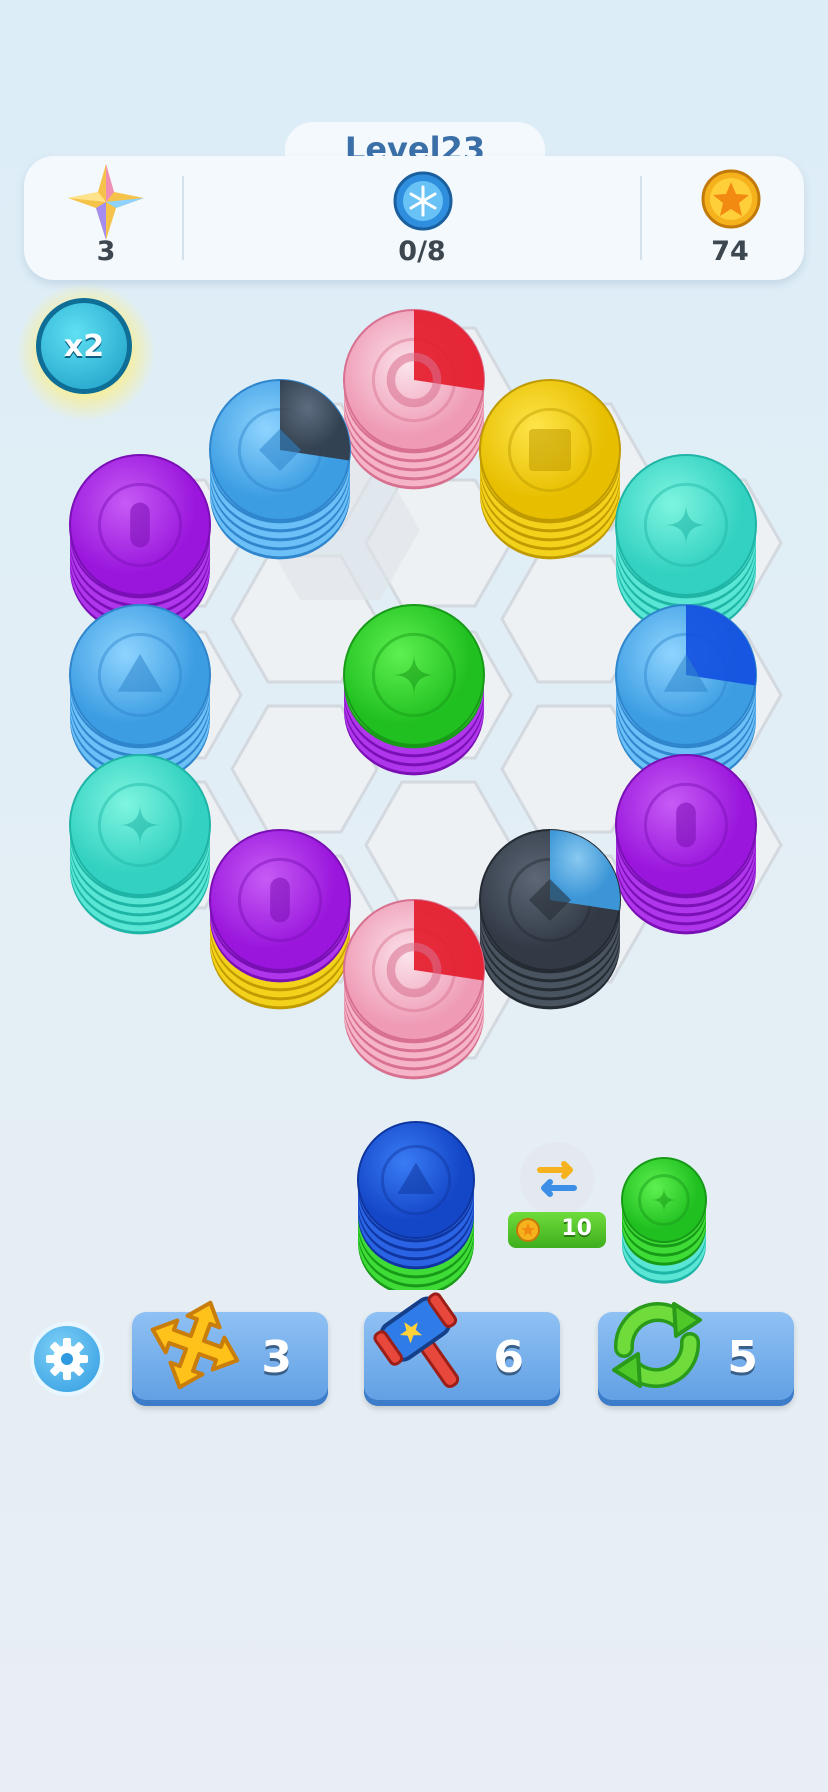 The width and height of the screenshot is (828, 1792). What do you see at coordinates (195, 1345) in the screenshot?
I see `move-arrows-icon` at bounding box center [195, 1345].